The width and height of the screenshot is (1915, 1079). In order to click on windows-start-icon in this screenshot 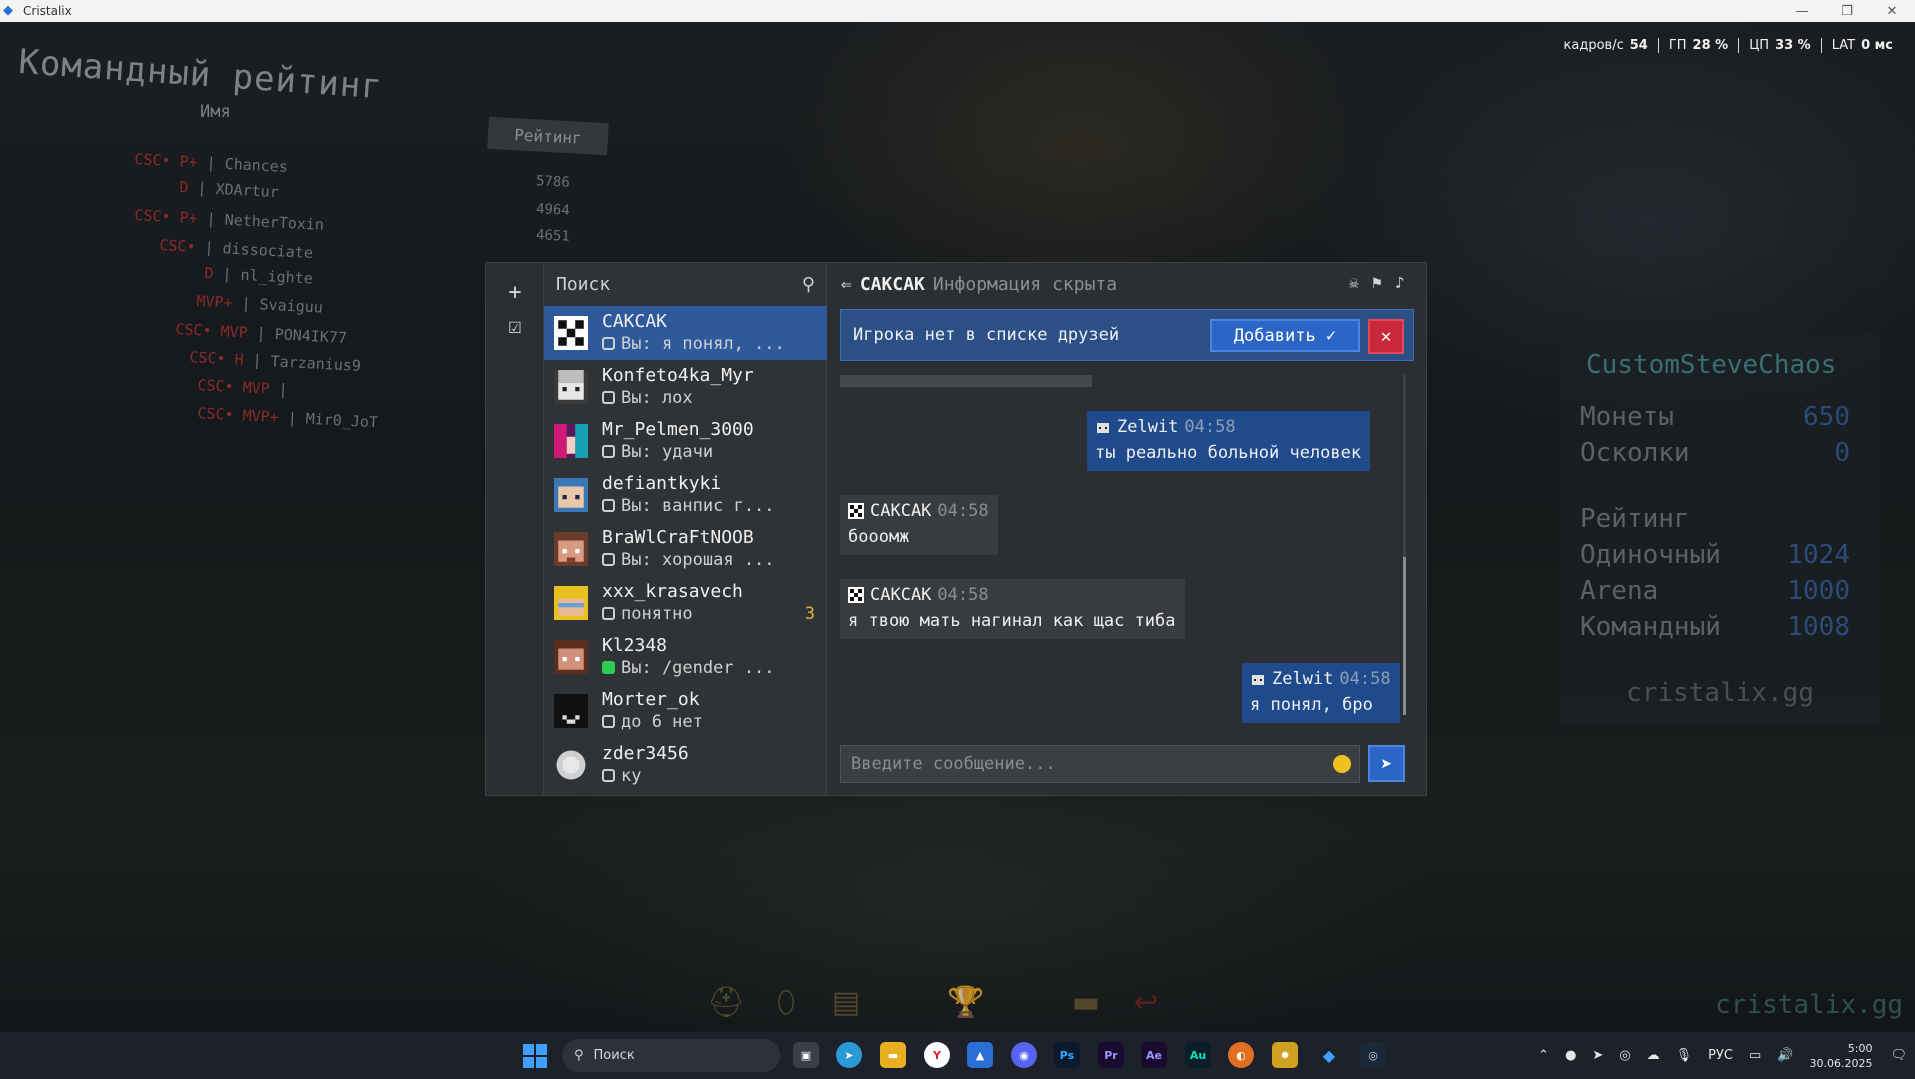, I will do `click(535, 1056)`.